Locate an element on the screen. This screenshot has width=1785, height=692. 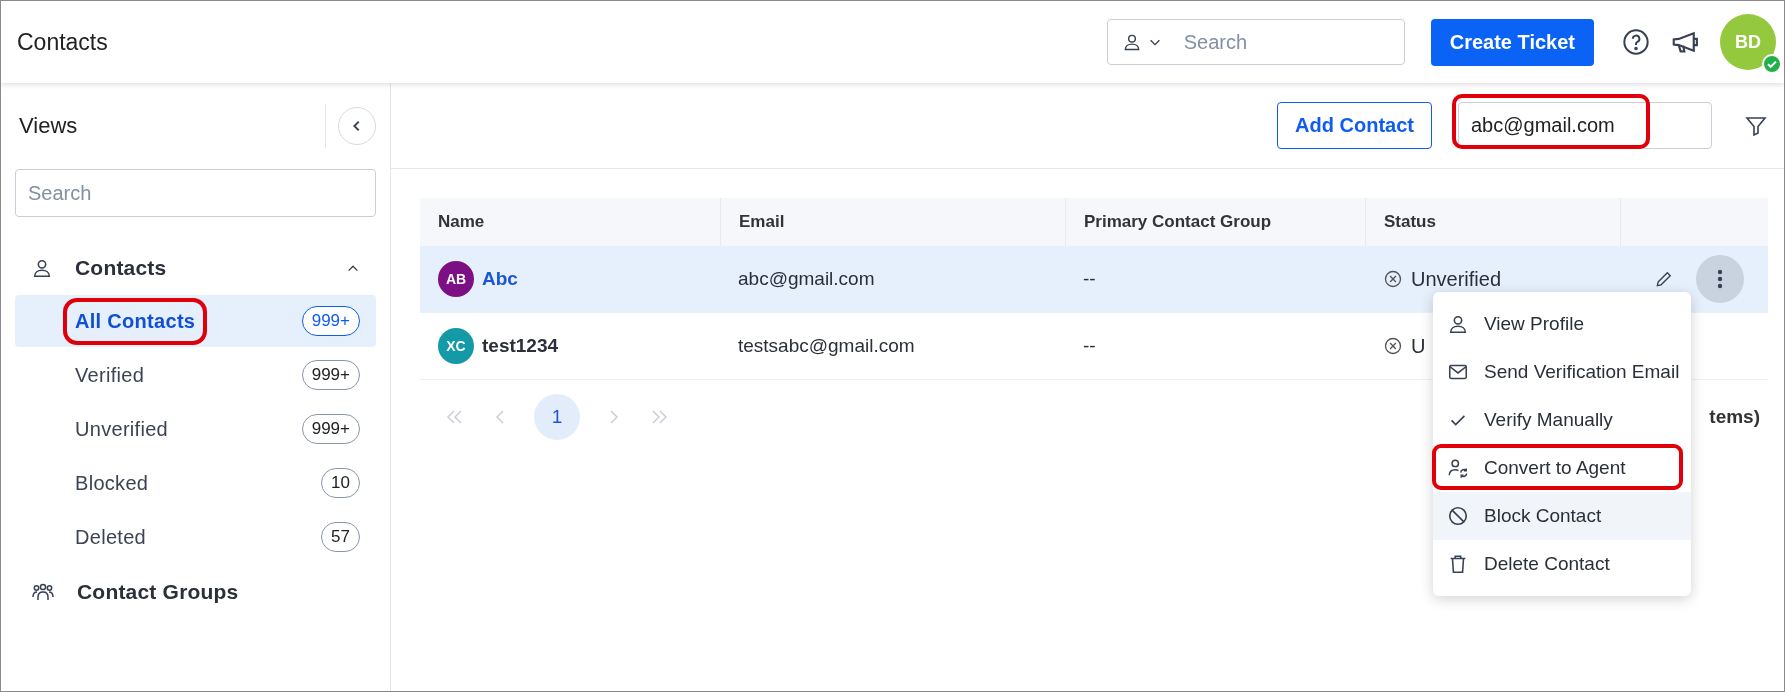
more-icon is located at coordinates (1720, 279).